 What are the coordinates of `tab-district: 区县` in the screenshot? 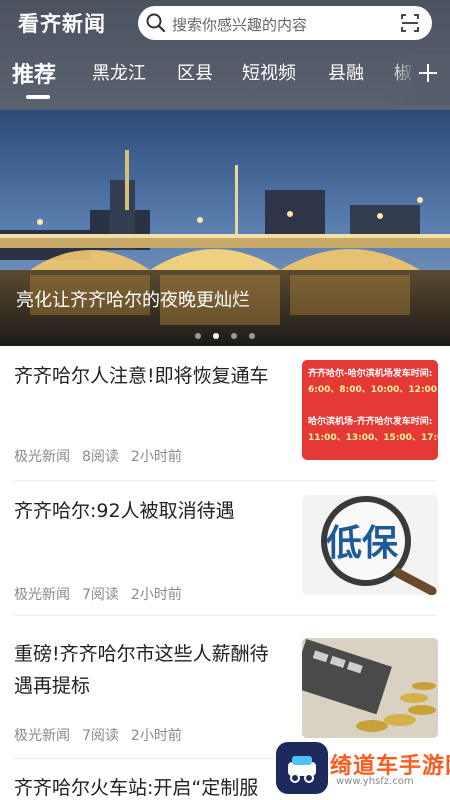 It's located at (195, 72).